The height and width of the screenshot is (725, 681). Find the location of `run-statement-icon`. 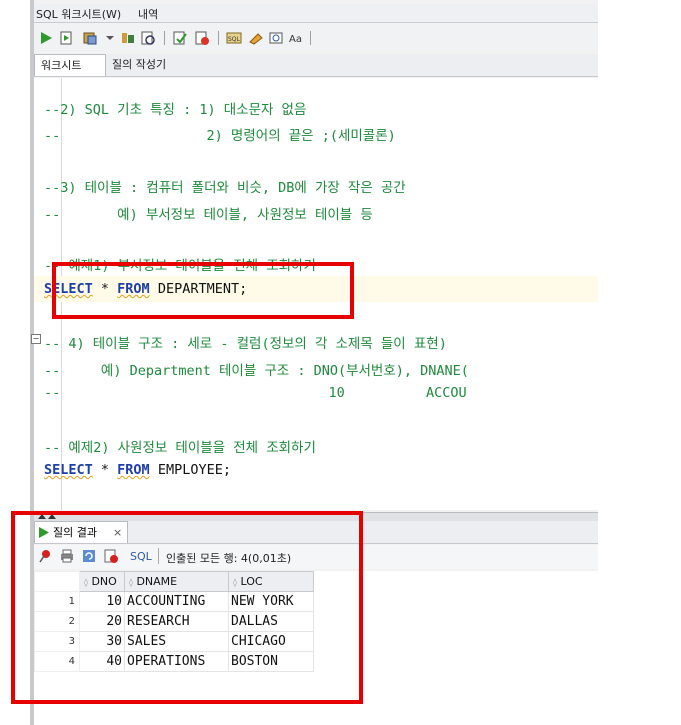

run-statement-icon is located at coordinates (46, 38).